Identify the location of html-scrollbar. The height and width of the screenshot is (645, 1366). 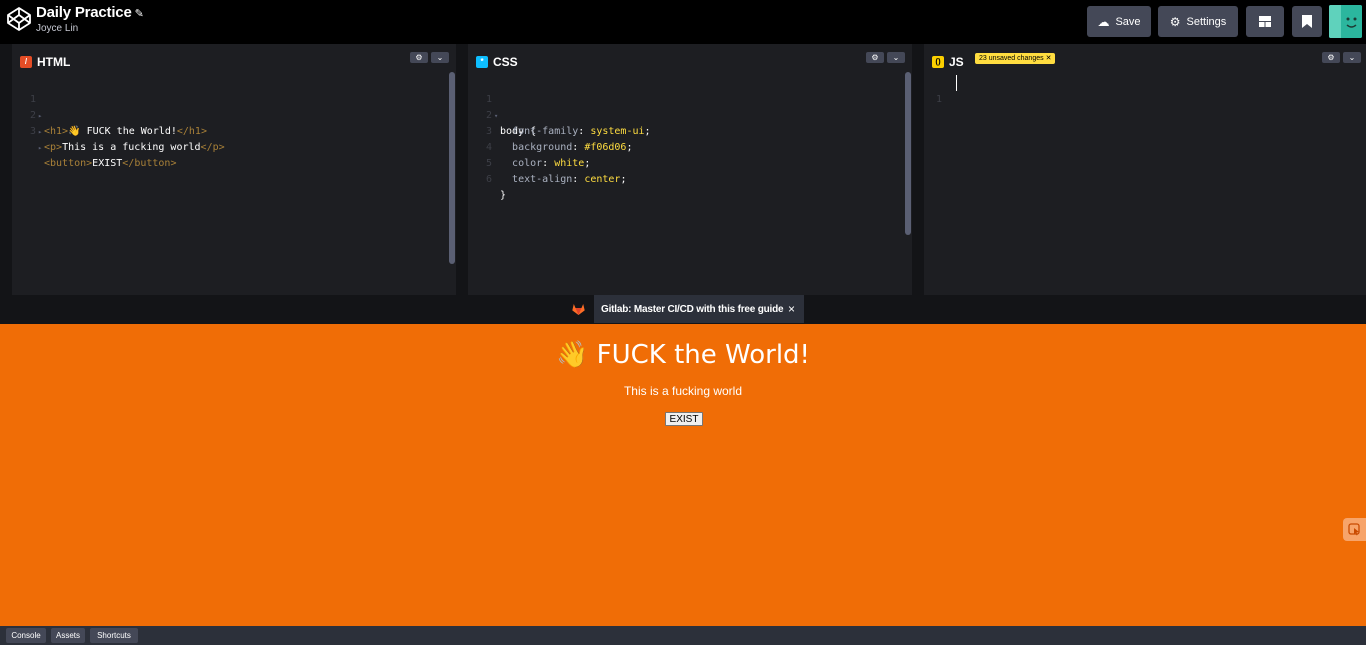
(452, 168).